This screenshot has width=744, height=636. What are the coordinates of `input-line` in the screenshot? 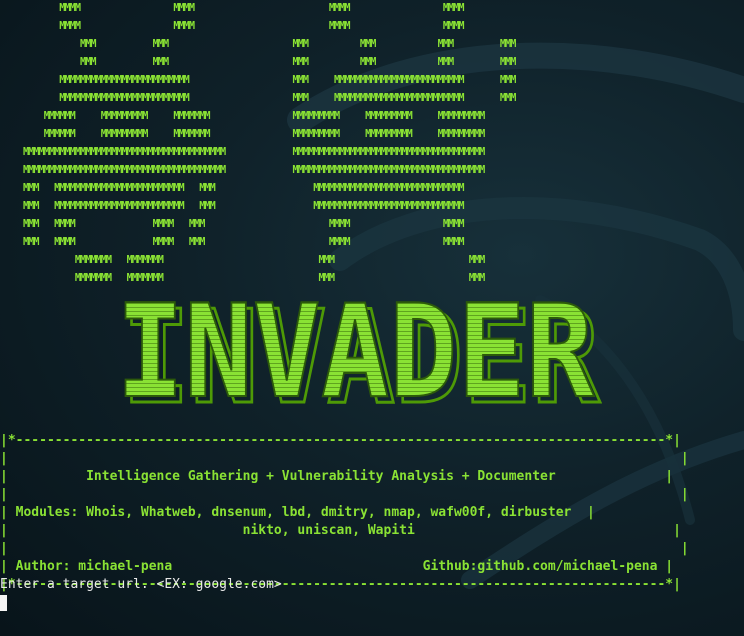 It's located at (154, 602).